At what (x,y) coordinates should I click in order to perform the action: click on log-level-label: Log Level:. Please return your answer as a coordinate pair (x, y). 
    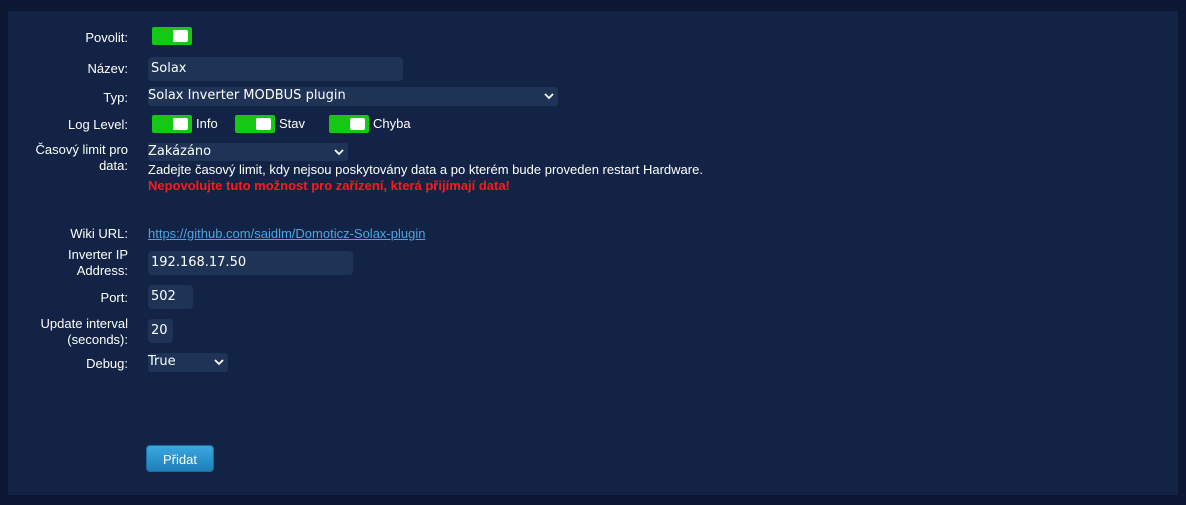
    Looking at the image, I should click on (98, 124).